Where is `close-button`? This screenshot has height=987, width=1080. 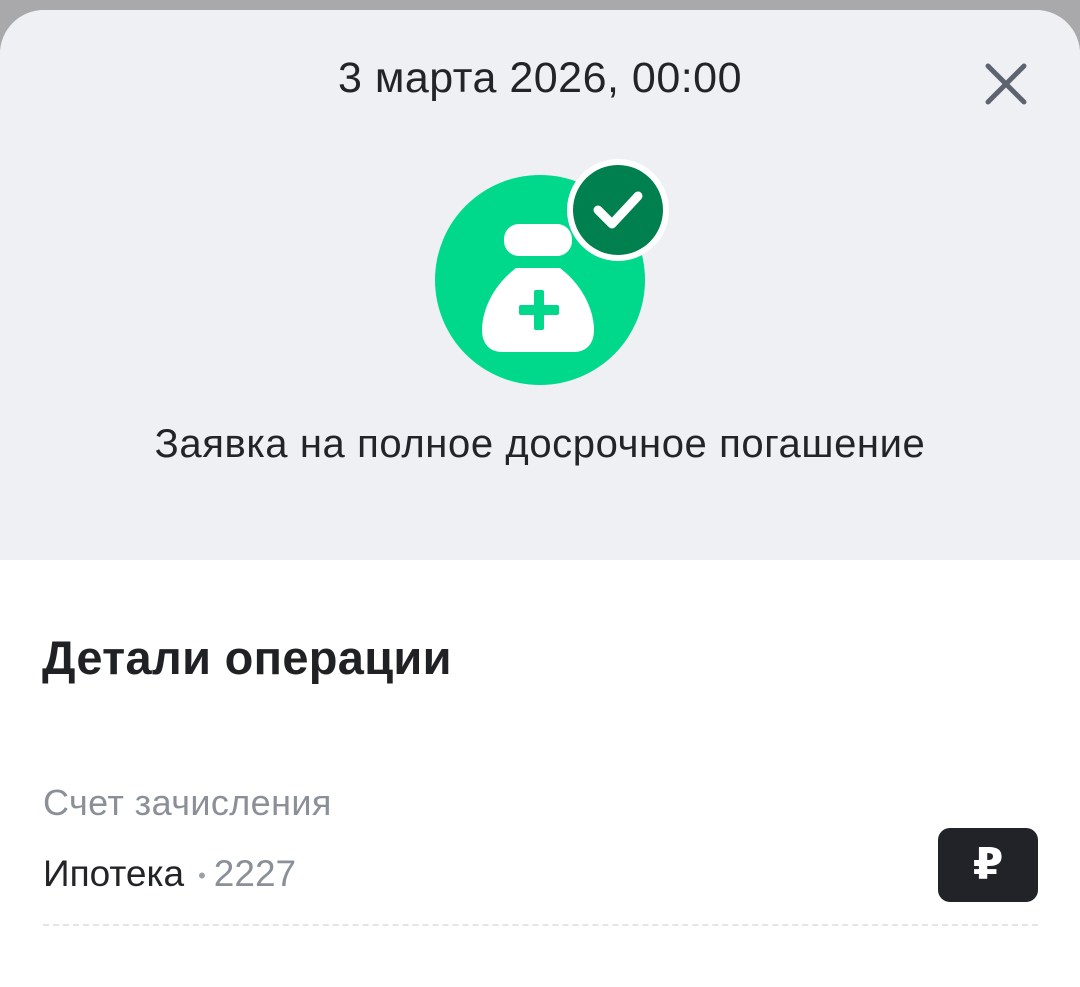
close-button is located at coordinates (1006, 84).